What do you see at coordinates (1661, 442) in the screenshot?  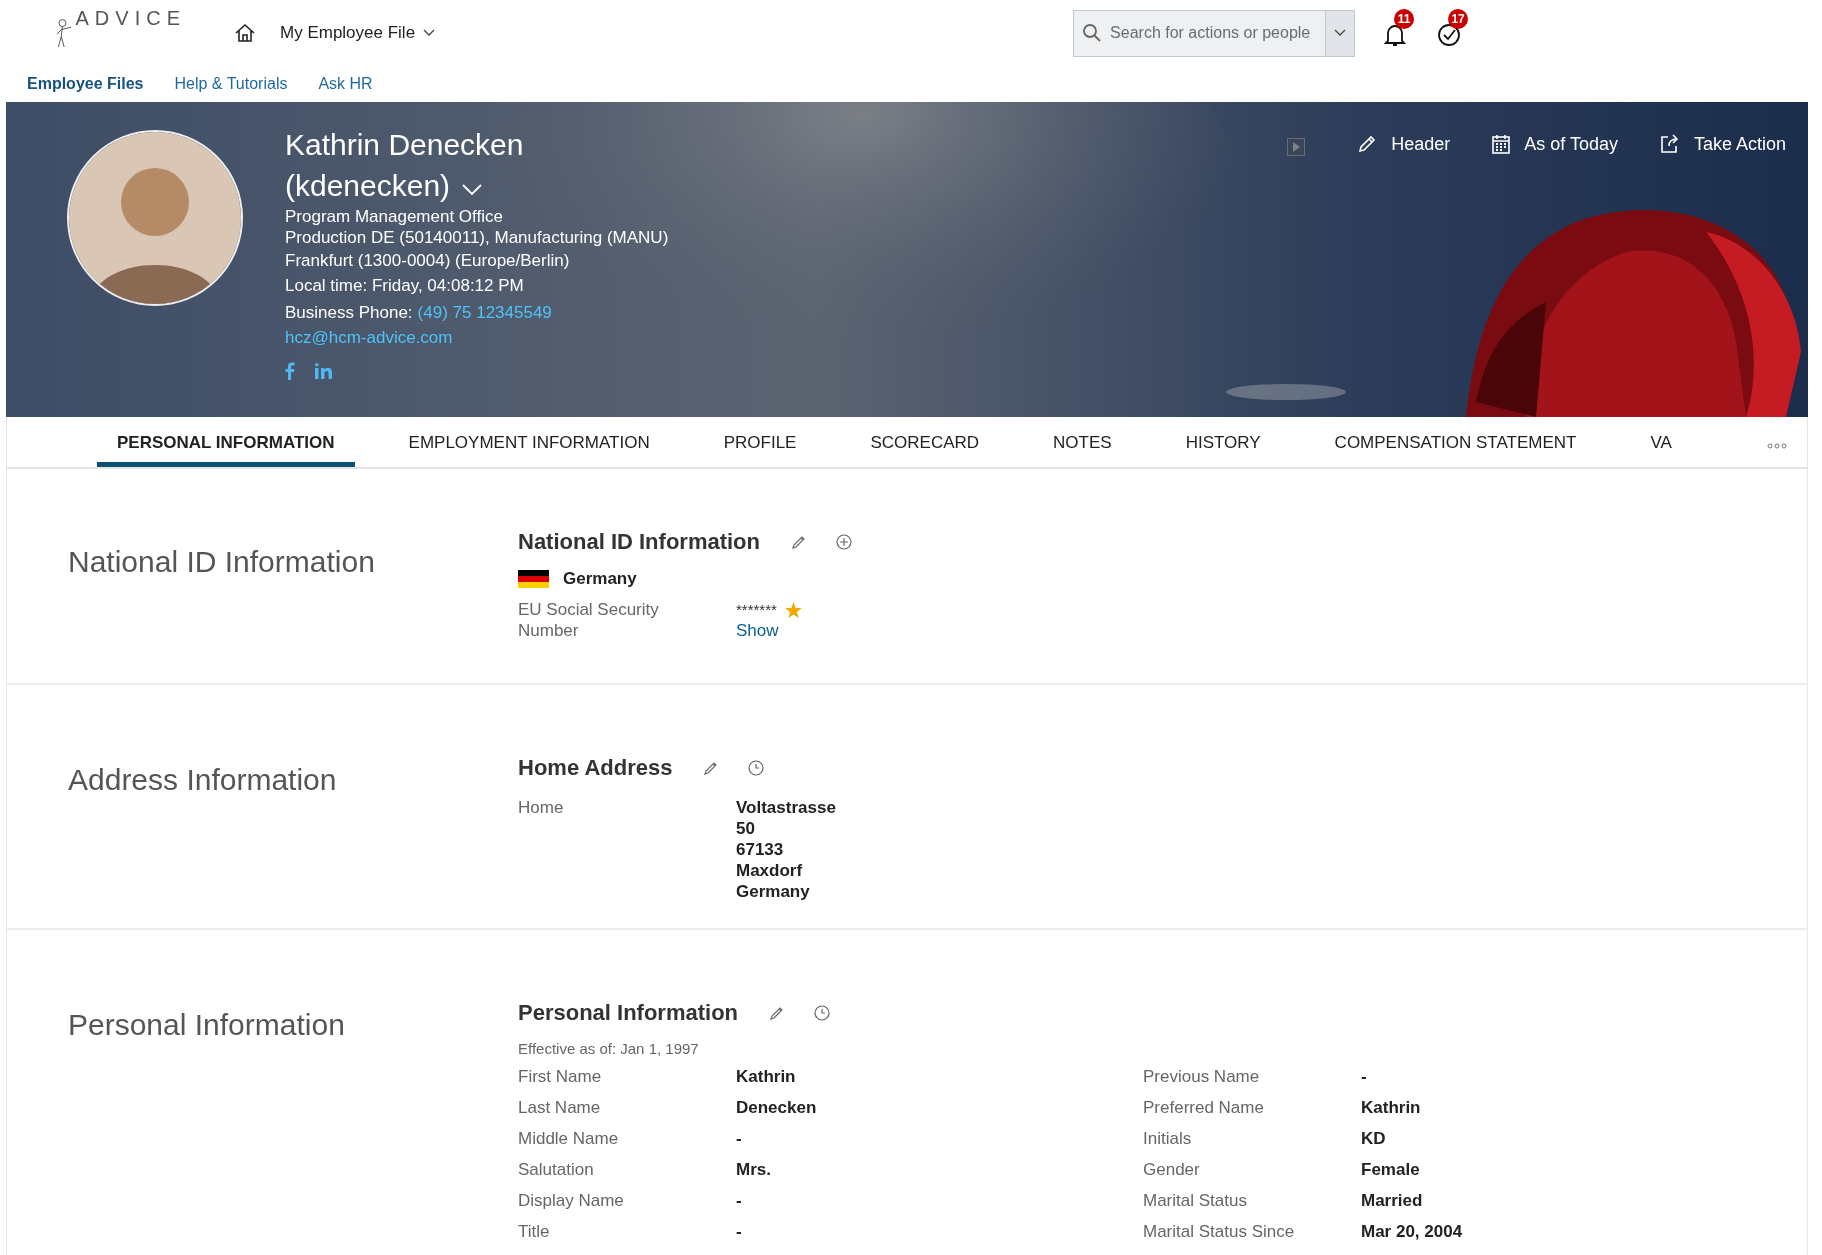 I see `tab: VA` at bounding box center [1661, 442].